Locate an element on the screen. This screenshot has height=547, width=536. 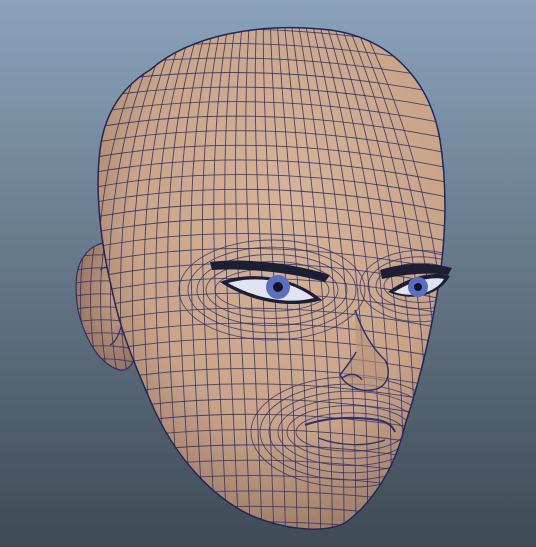
right-pupil is located at coordinates (418, 287).